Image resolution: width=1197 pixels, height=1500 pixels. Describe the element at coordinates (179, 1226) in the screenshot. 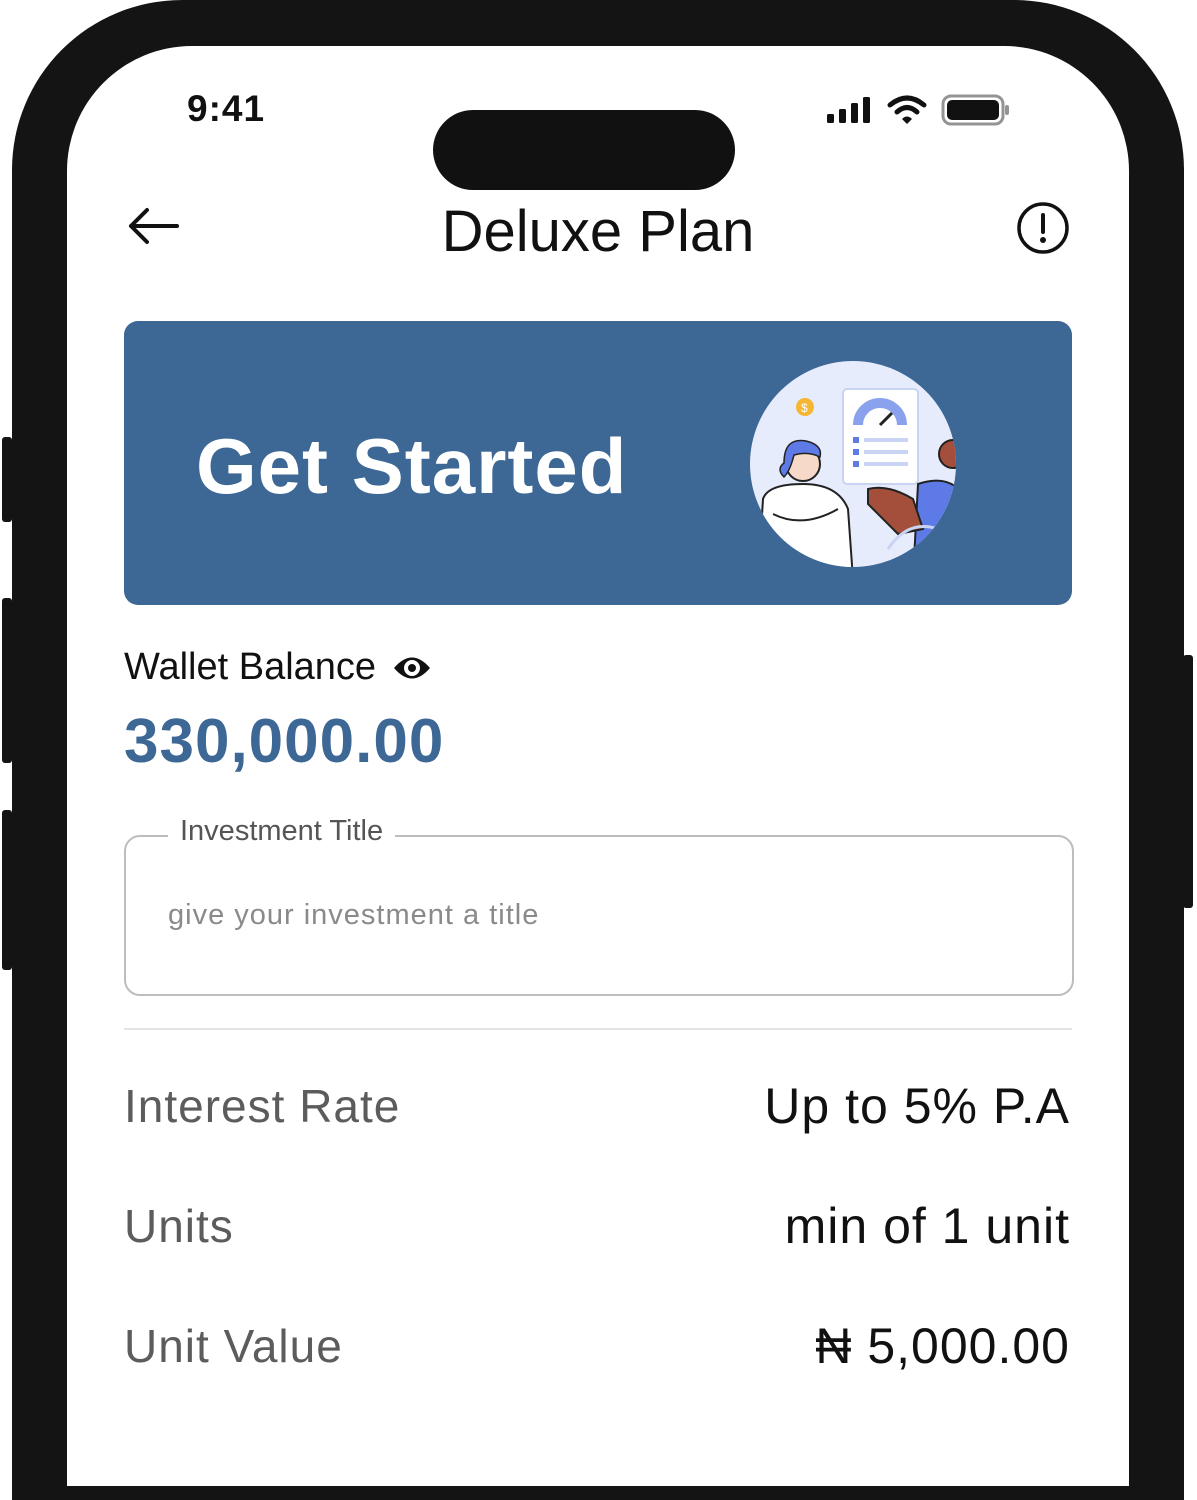

I see `units-label: Units` at that location.